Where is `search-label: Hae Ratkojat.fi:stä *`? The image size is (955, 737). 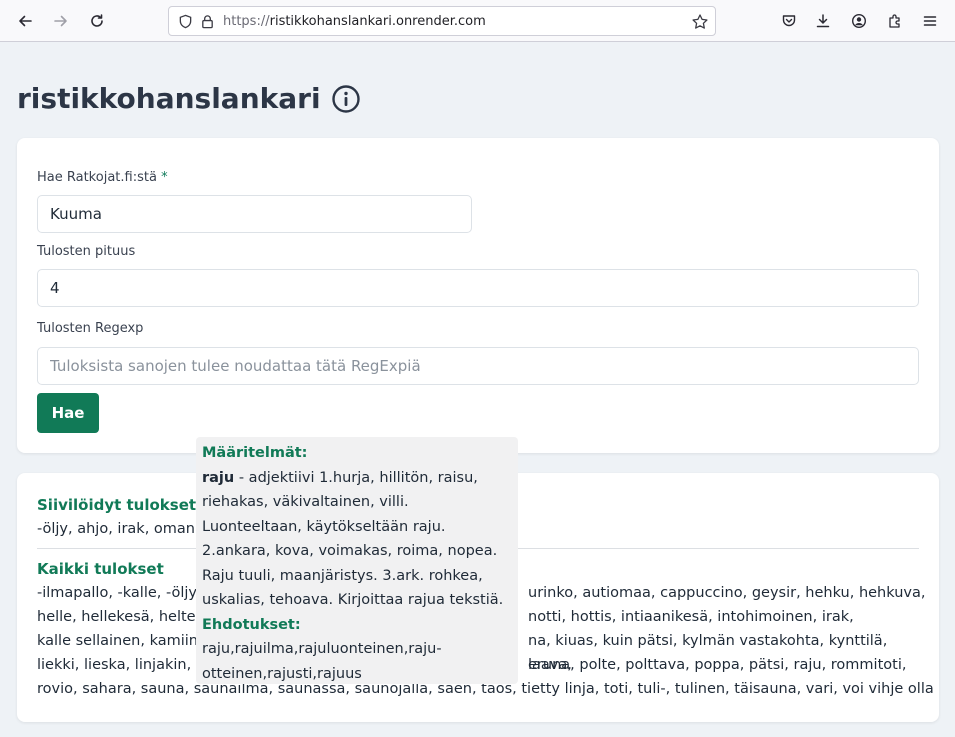 search-label: Hae Ratkojat.fi:stä * is located at coordinates (102, 177).